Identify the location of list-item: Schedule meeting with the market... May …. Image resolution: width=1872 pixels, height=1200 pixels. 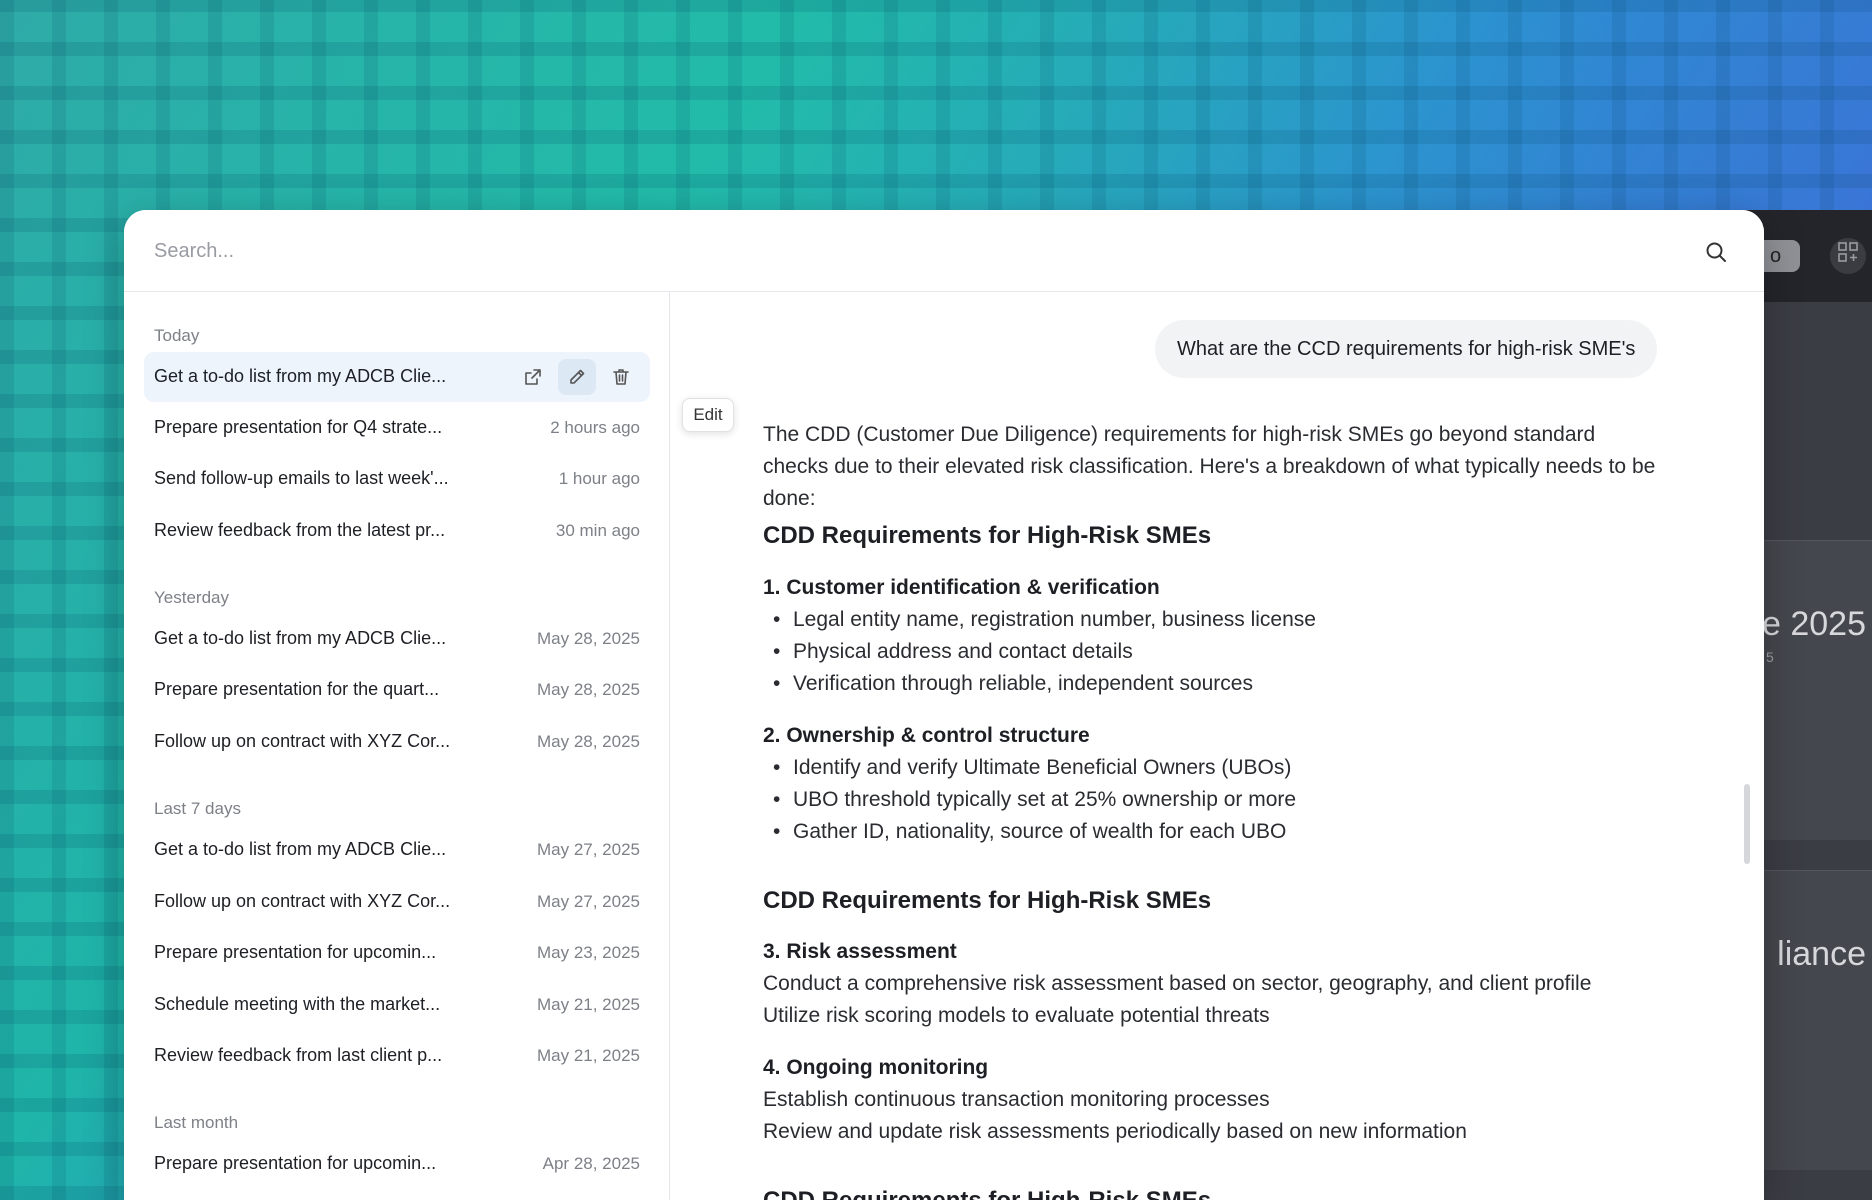
(397, 1005).